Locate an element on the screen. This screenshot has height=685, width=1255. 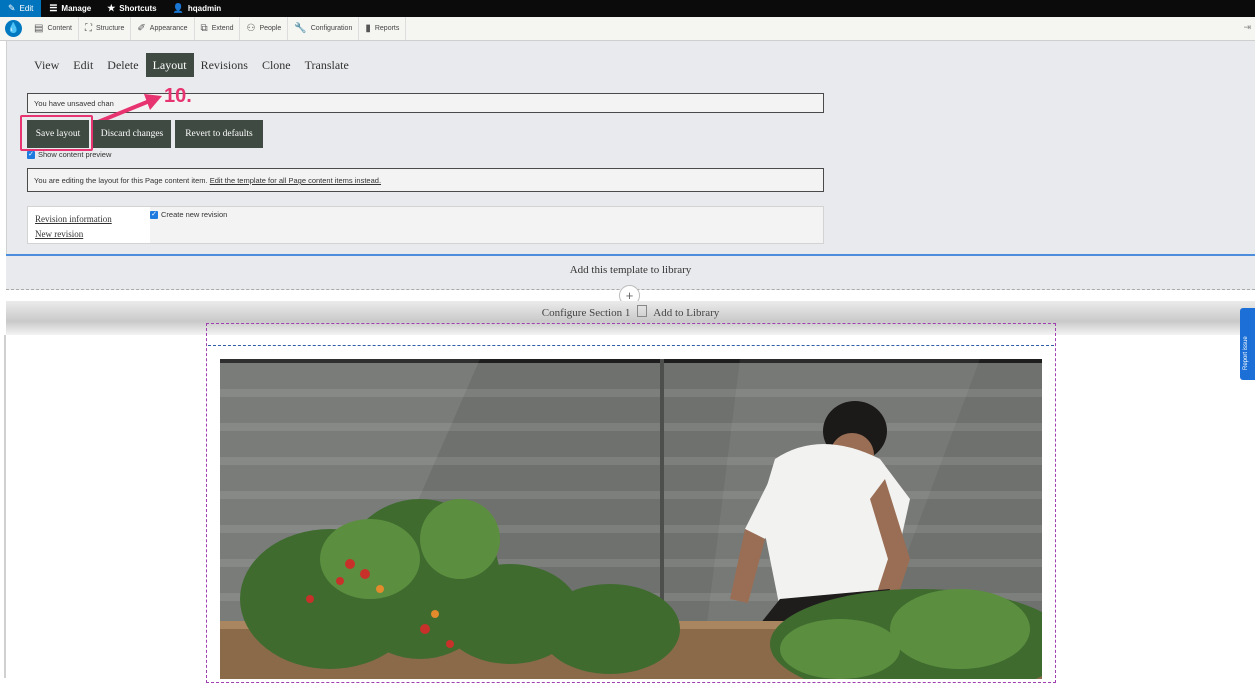
toolbar-manage: ☰ Manage is located at coordinates (70, 8).